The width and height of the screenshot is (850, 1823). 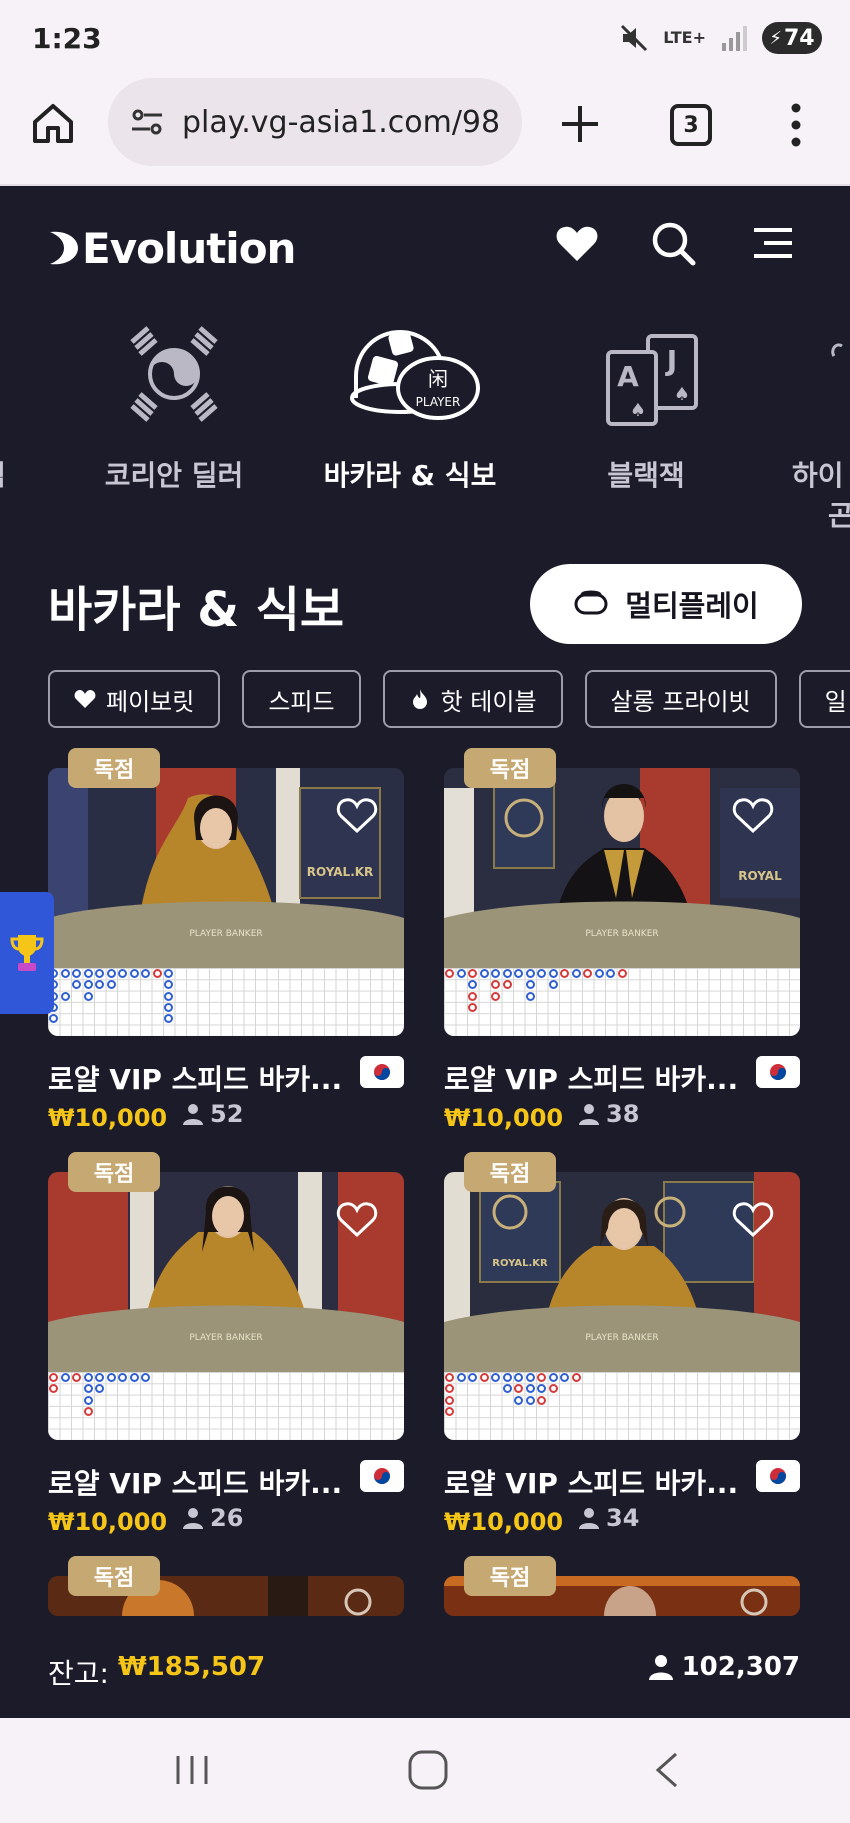 What do you see at coordinates (189, 248) in the screenshot?
I see `brand-name: Evolution` at bounding box center [189, 248].